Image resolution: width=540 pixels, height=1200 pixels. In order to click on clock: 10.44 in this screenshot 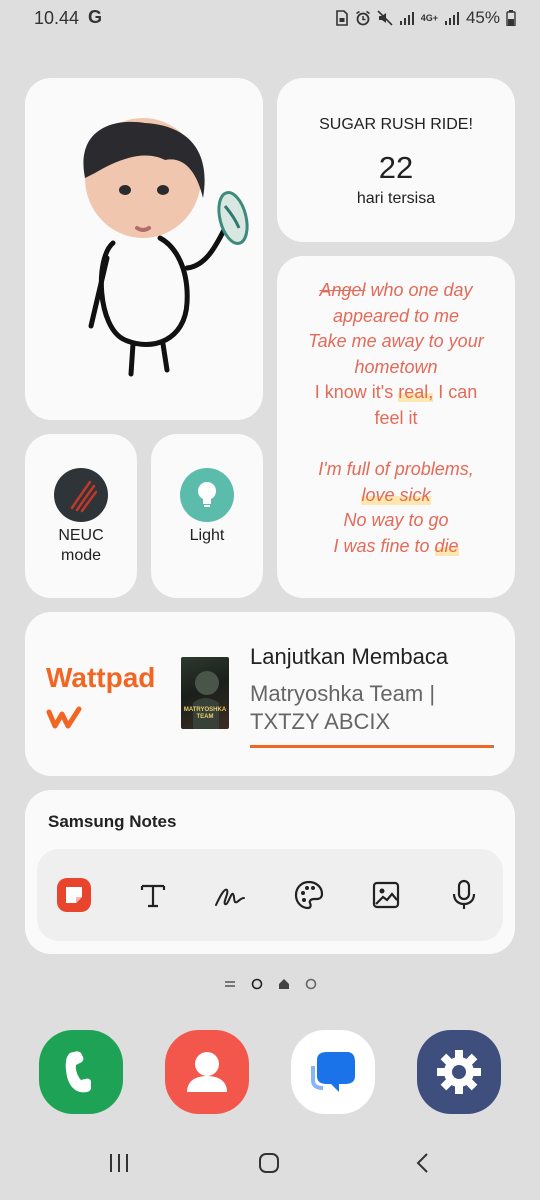, I will do `click(57, 18)`.